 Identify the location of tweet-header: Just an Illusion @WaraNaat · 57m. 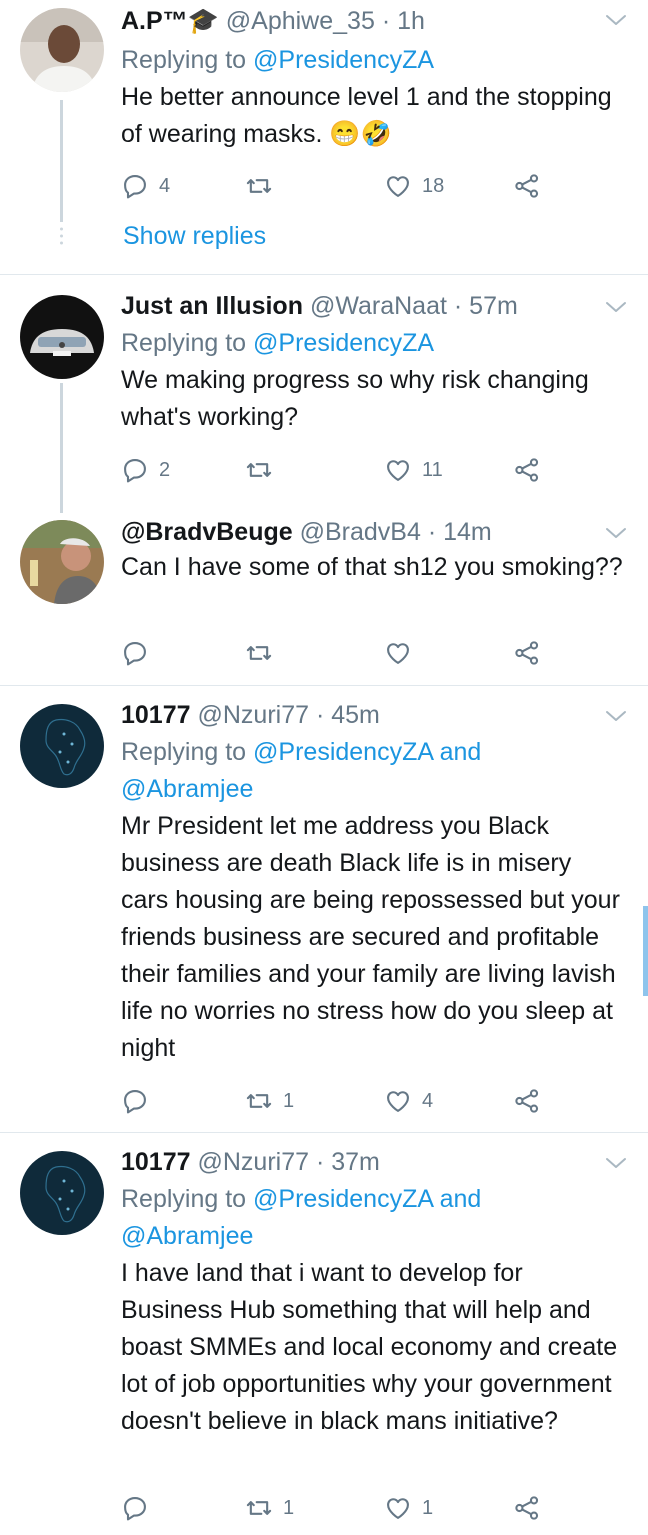
(372, 306).